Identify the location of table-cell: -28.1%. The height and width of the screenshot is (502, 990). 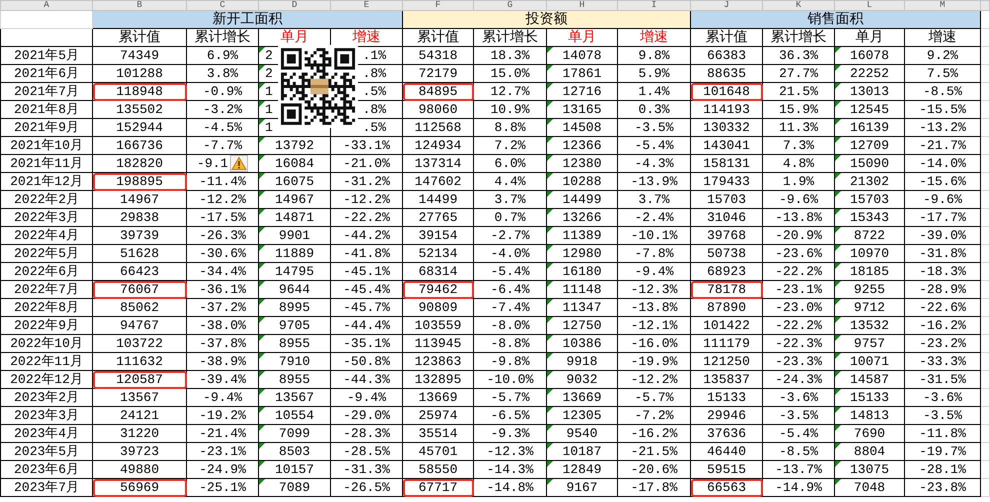
(942, 469).